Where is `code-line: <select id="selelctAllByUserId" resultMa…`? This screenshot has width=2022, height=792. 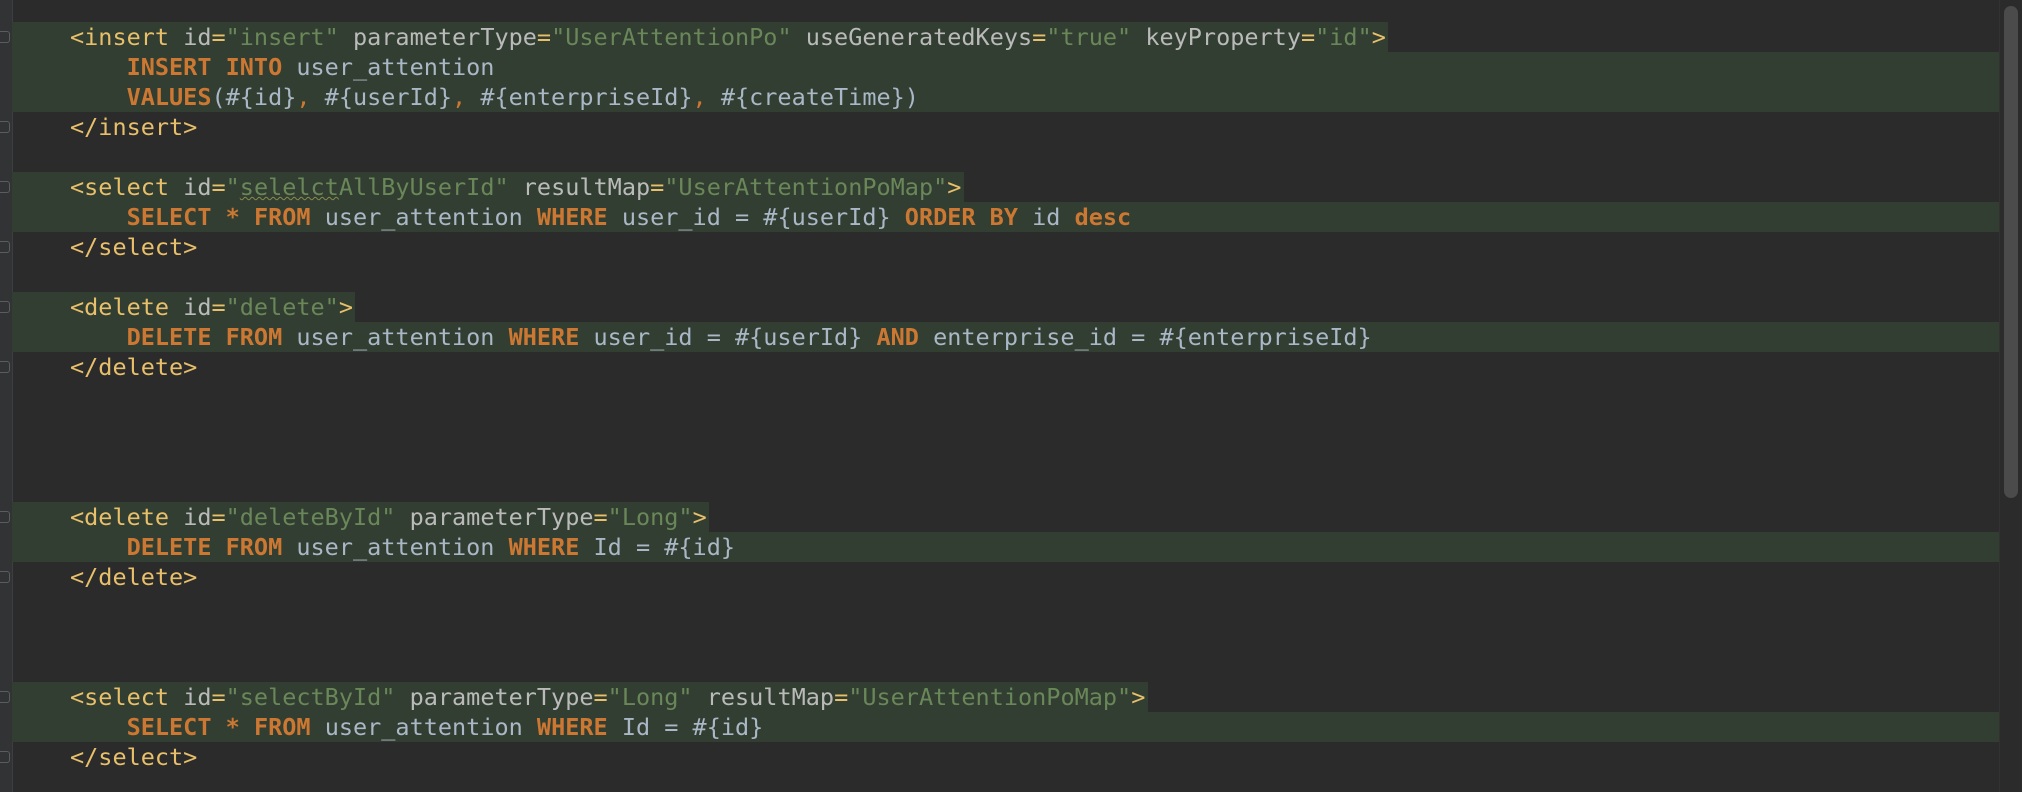 code-line: <select id="selelctAllByUserId" resultMa… is located at coordinates (1007, 187).